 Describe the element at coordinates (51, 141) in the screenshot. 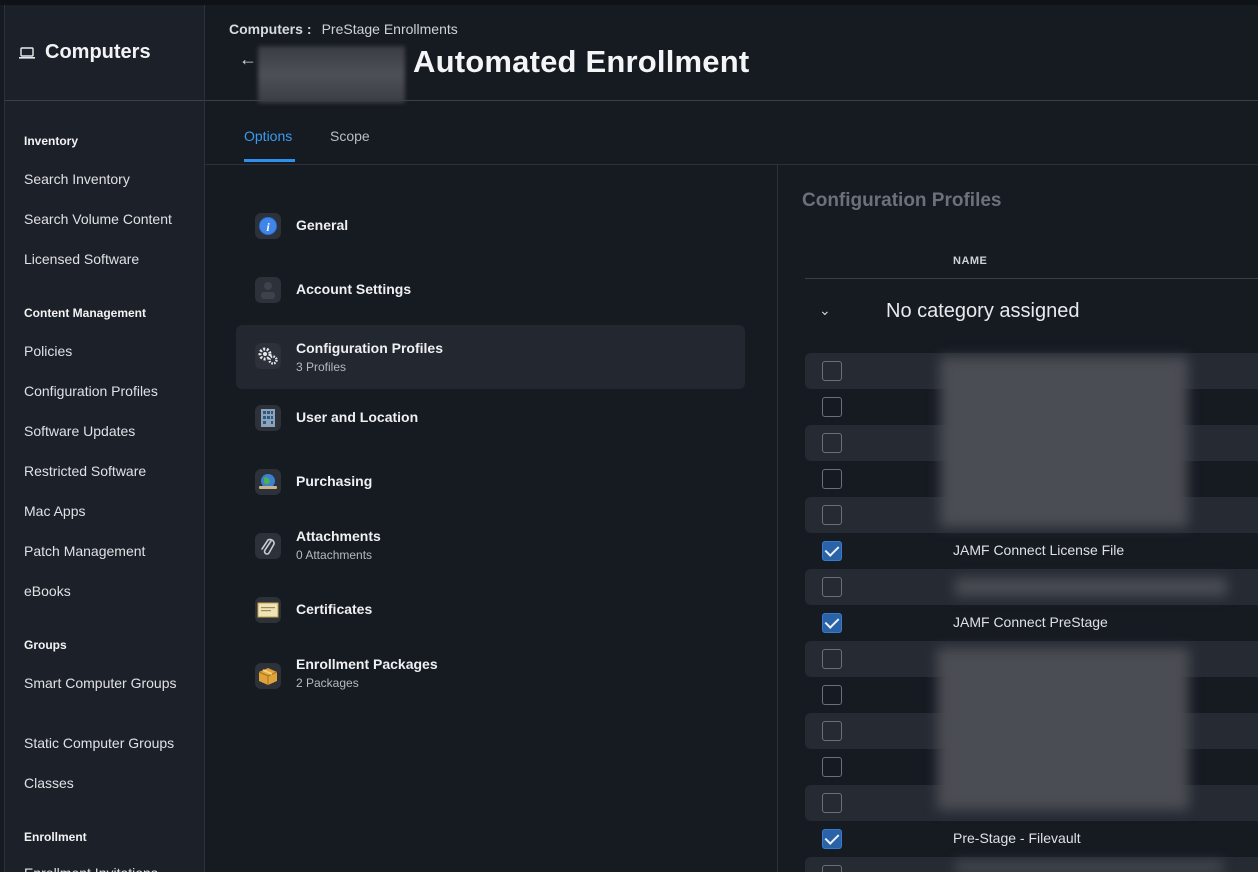

I see `sidebar-section-inventory: Inventory` at that location.